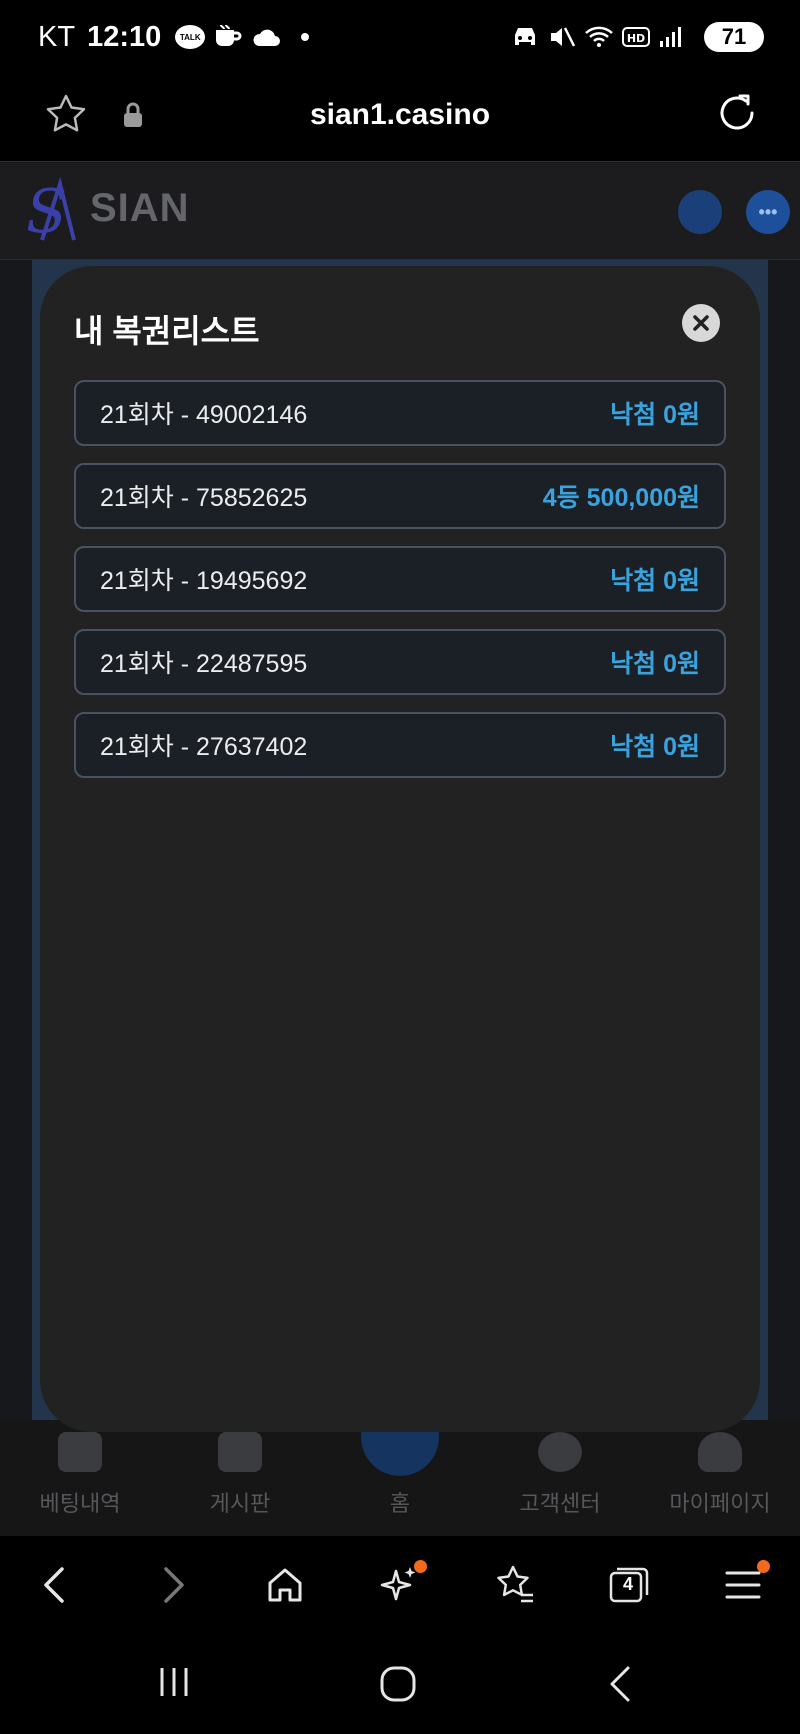 The height and width of the screenshot is (1734, 800). What do you see at coordinates (240, 1503) in the screenshot?
I see `nav-label: 게시판` at bounding box center [240, 1503].